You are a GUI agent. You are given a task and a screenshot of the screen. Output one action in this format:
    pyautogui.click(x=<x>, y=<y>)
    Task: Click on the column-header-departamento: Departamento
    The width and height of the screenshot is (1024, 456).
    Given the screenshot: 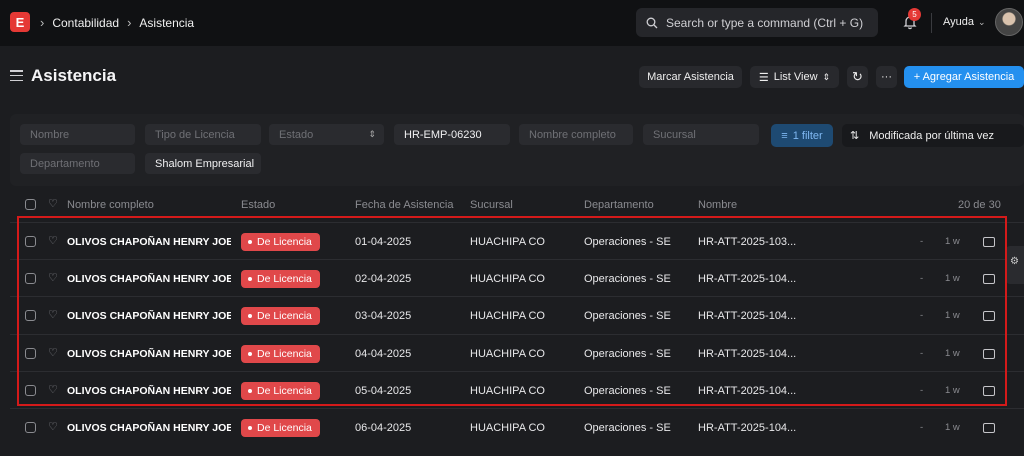 What is the action you would take?
    pyautogui.click(x=619, y=205)
    